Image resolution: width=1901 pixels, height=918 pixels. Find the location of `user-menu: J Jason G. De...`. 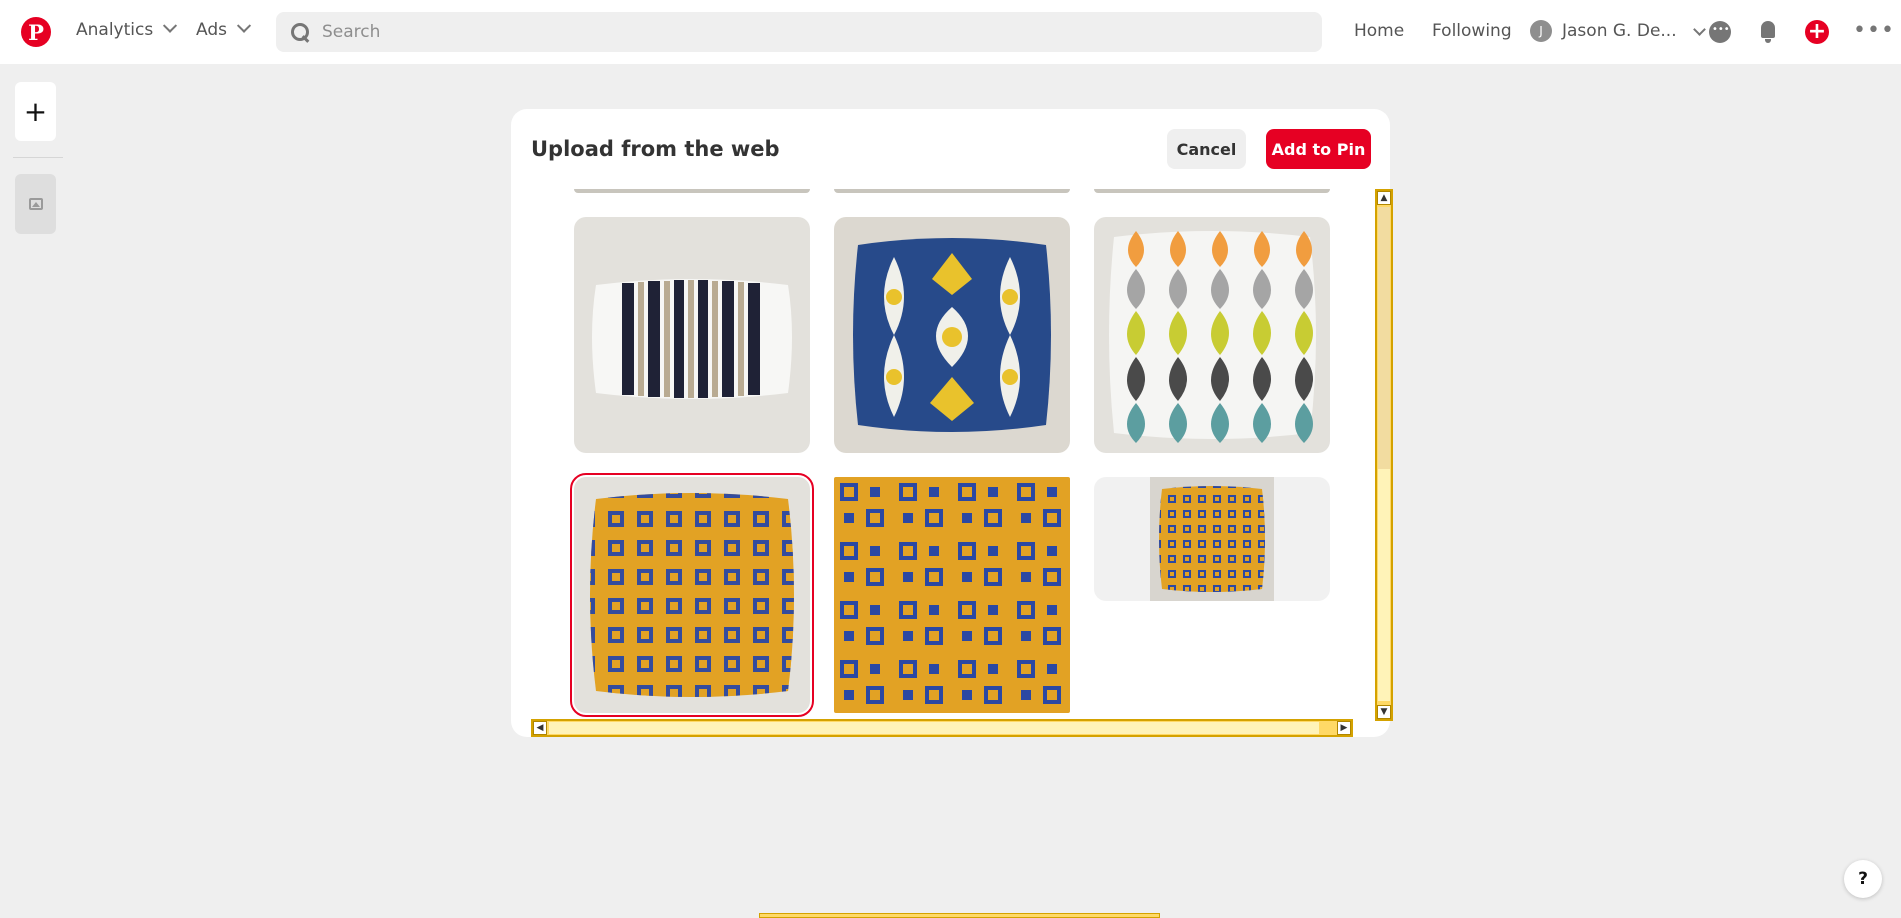

user-menu: J Jason G. De... is located at coordinates (1618, 31).